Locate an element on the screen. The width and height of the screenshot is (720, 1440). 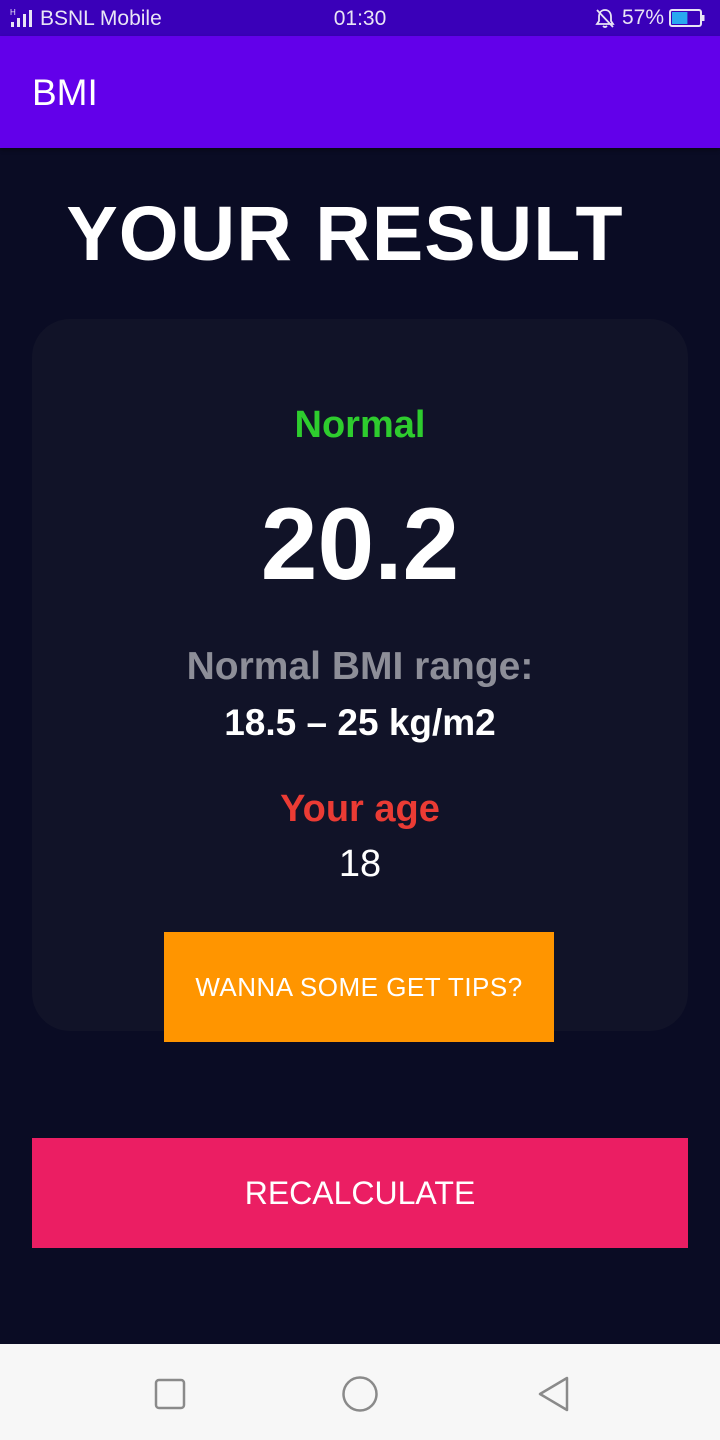
navigation-bar is located at coordinates (360, 1392).